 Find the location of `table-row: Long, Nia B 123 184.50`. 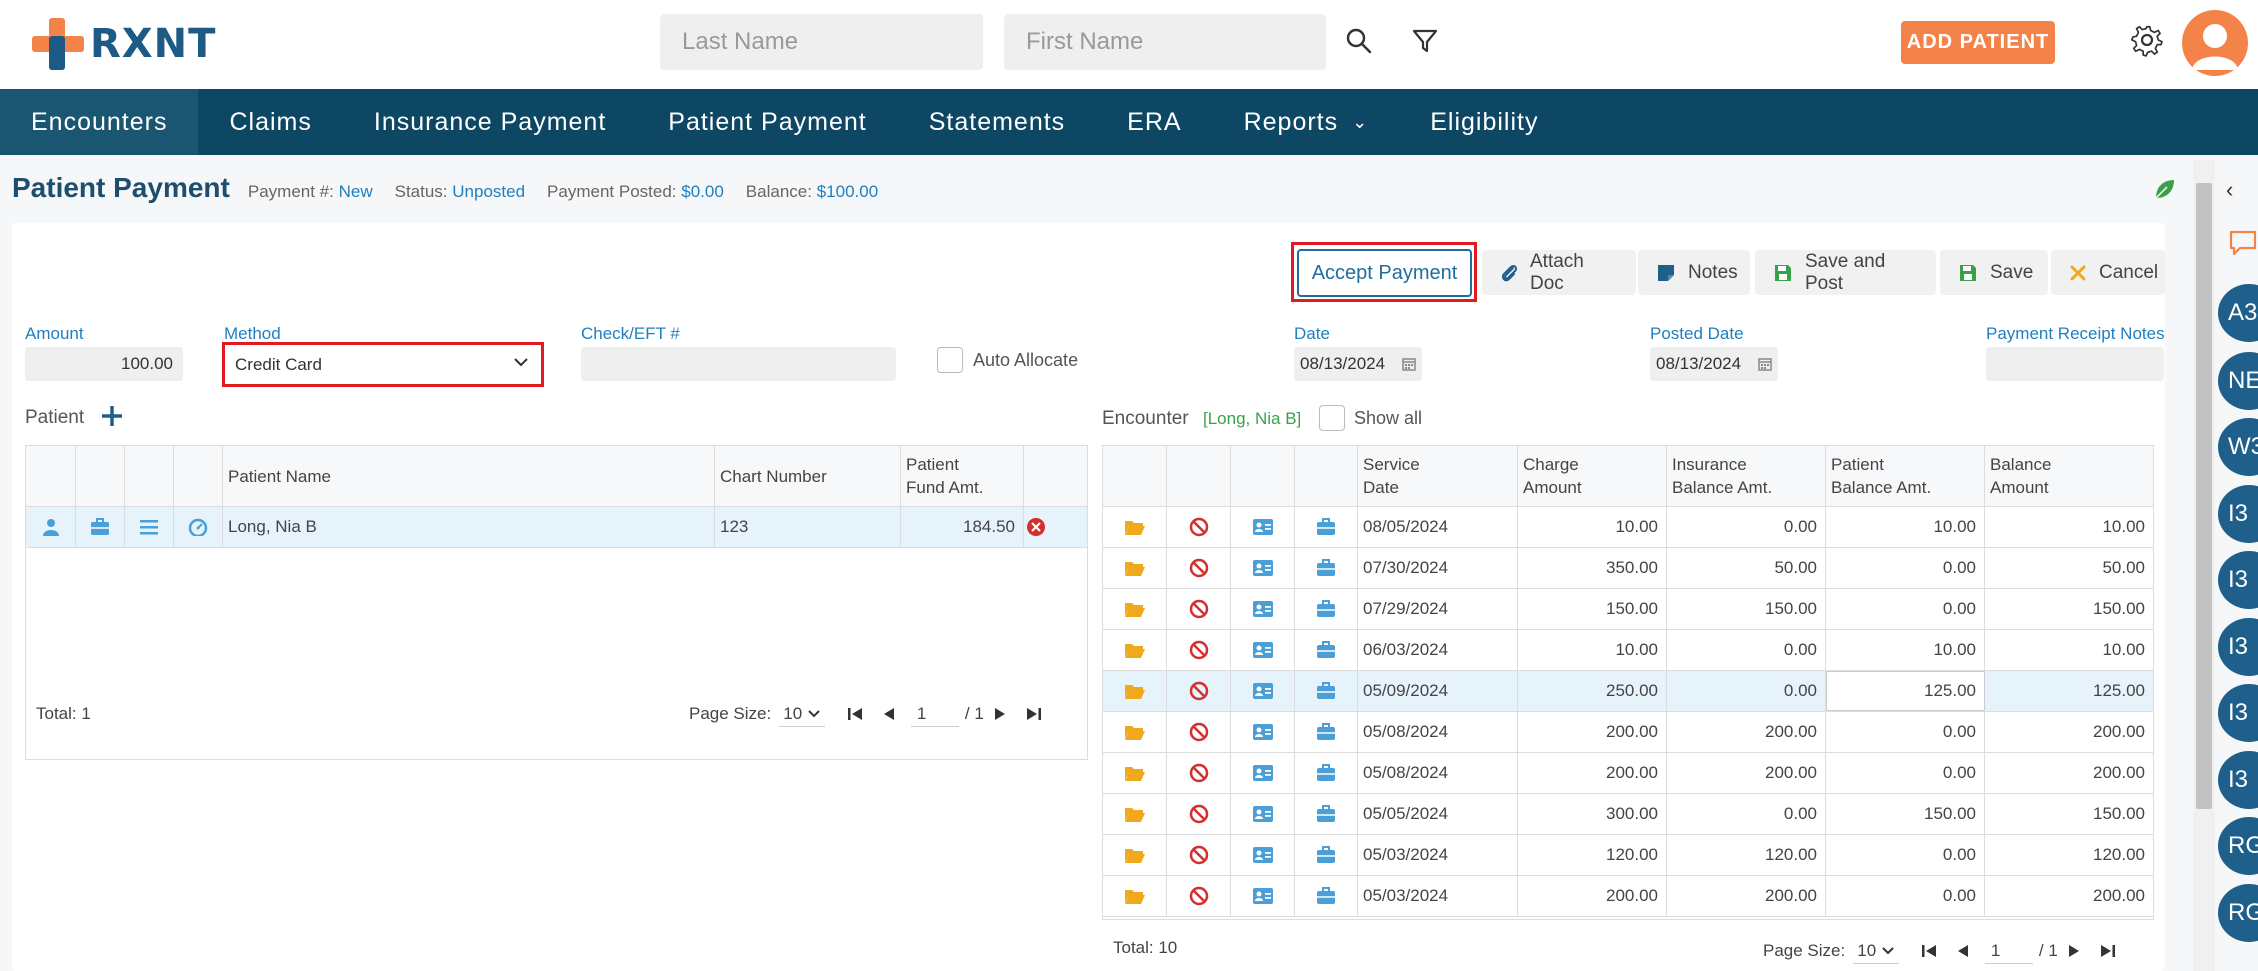

table-row: Long, Nia B 123 184.50 is located at coordinates (556, 527).